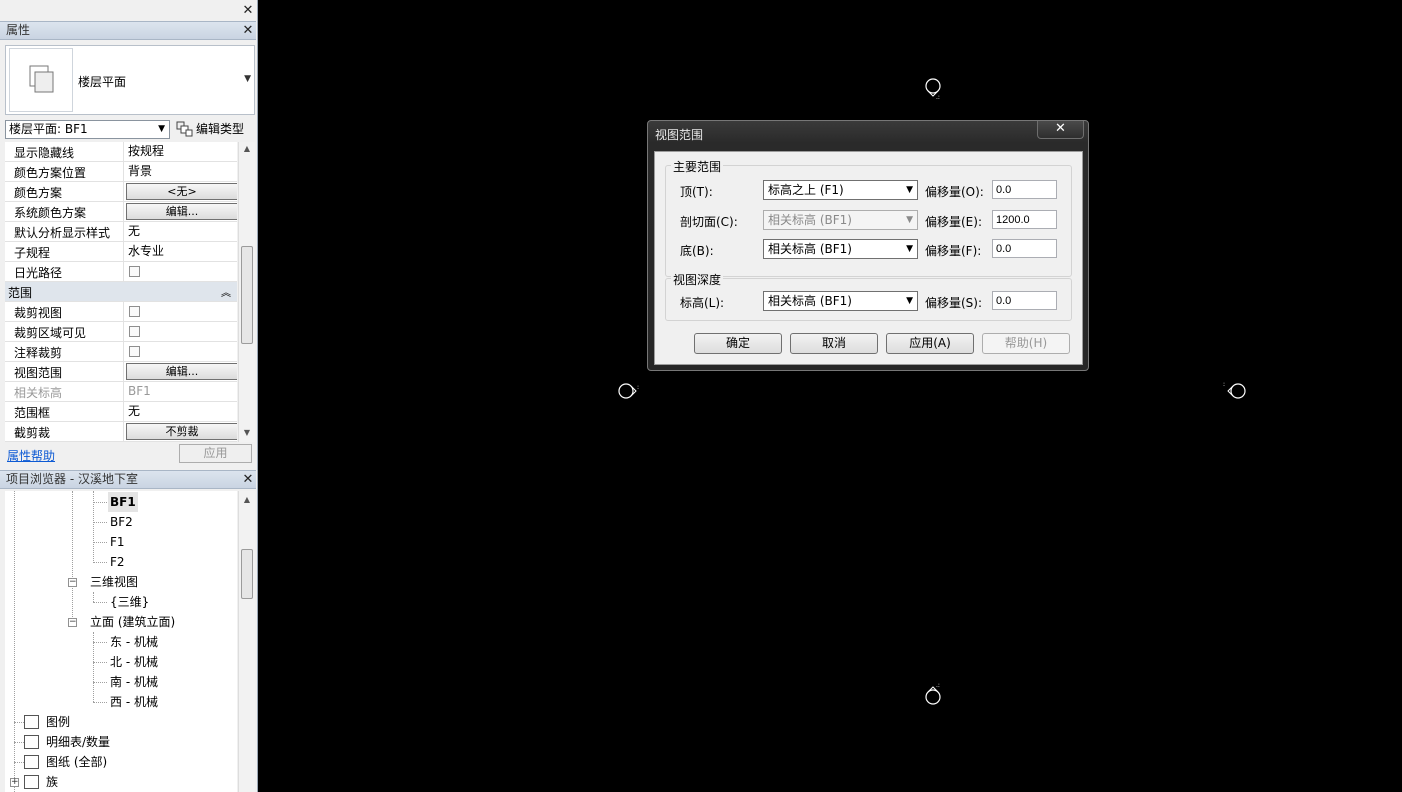  Describe the element at coordinates (132, 622) in the screenshot. I see `tree-item-elevations: 立面 (建筑立面)` at that location.